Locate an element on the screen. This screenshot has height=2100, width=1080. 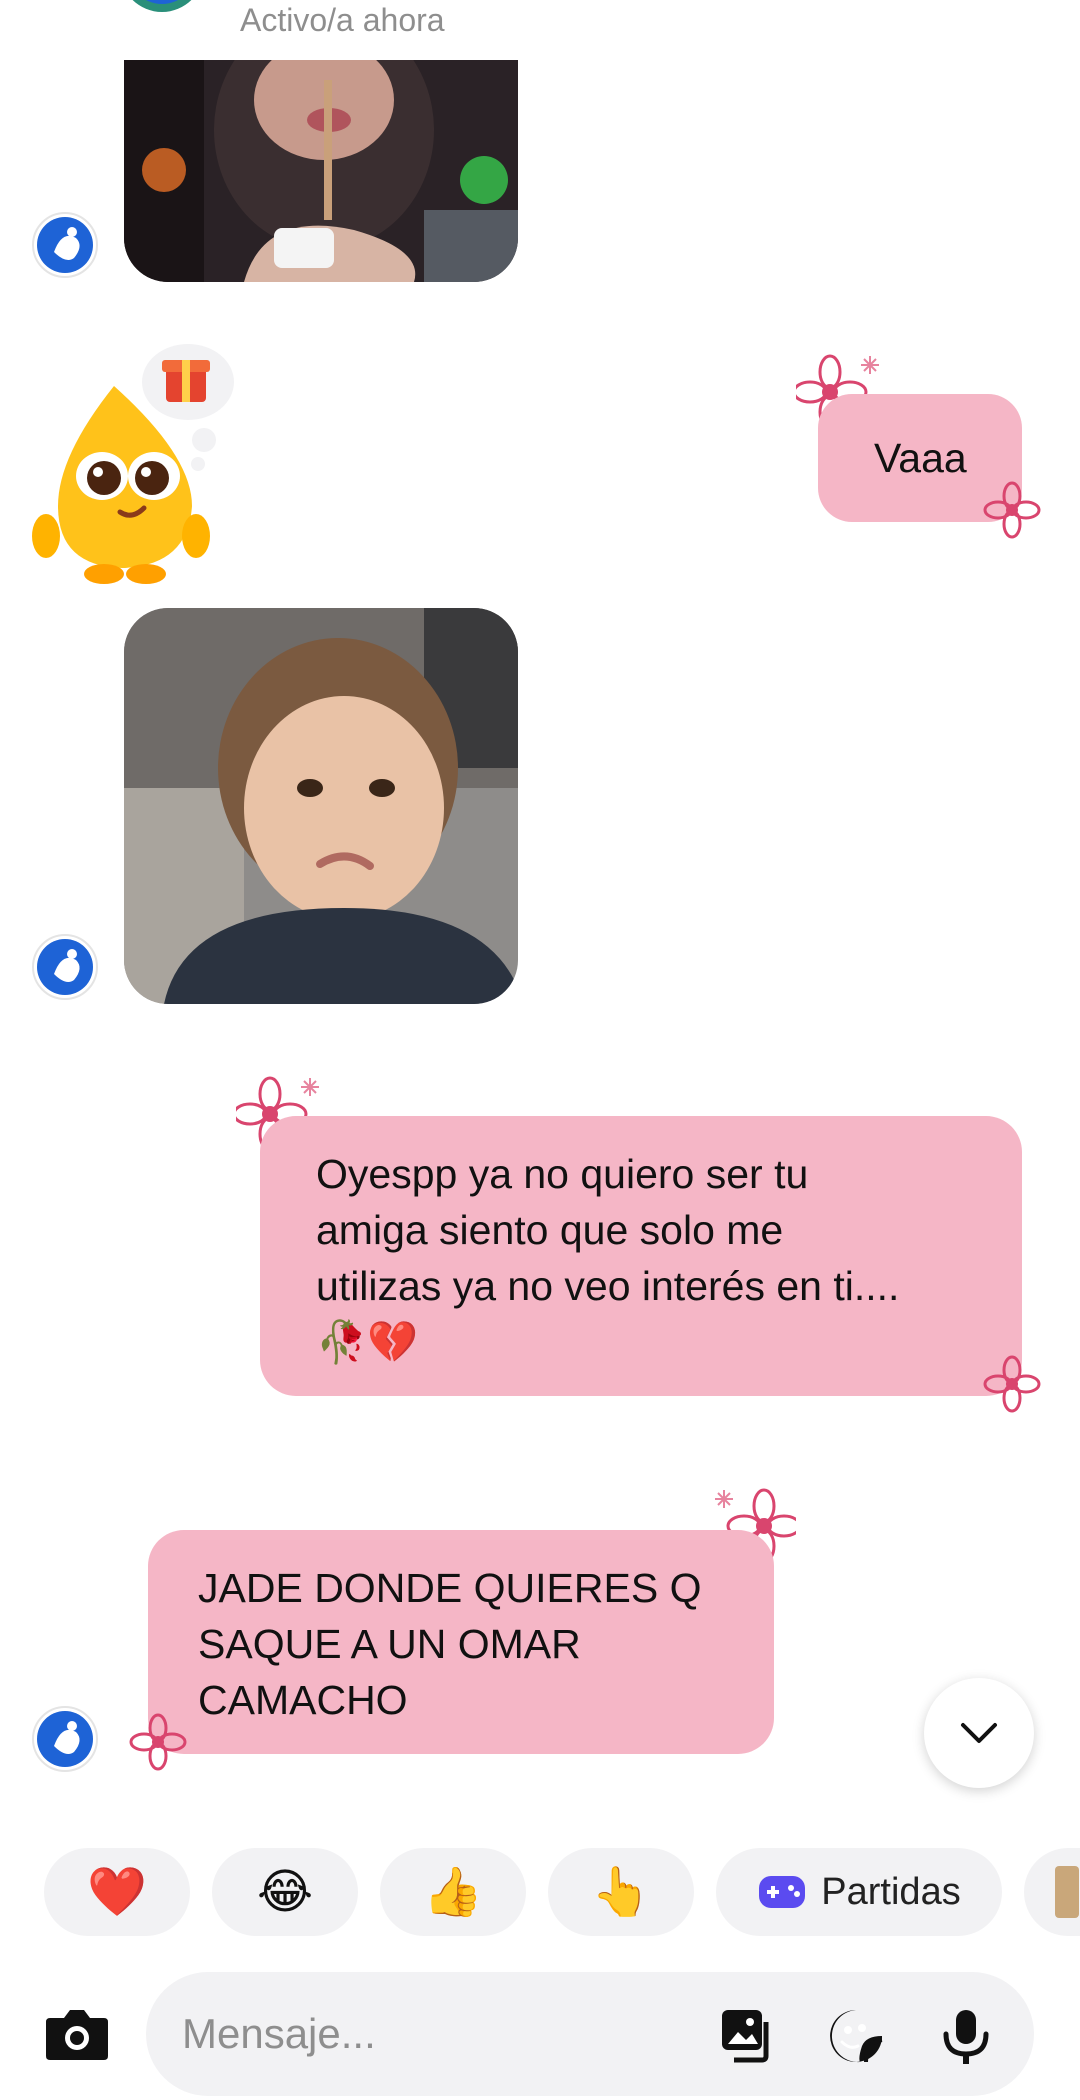
thumbs-up-icon: 👍 is located at coordinates (453, 1892).